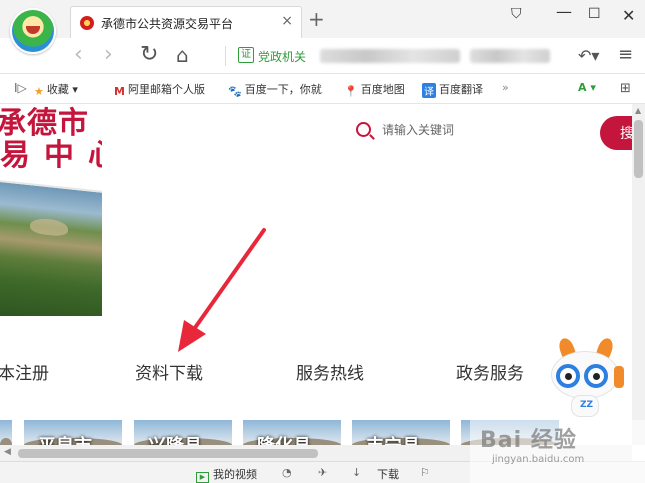 The width and height of the screenshot is (645, 483). I want to click on thumbnail-label: 隆化县, so click(284, 438).